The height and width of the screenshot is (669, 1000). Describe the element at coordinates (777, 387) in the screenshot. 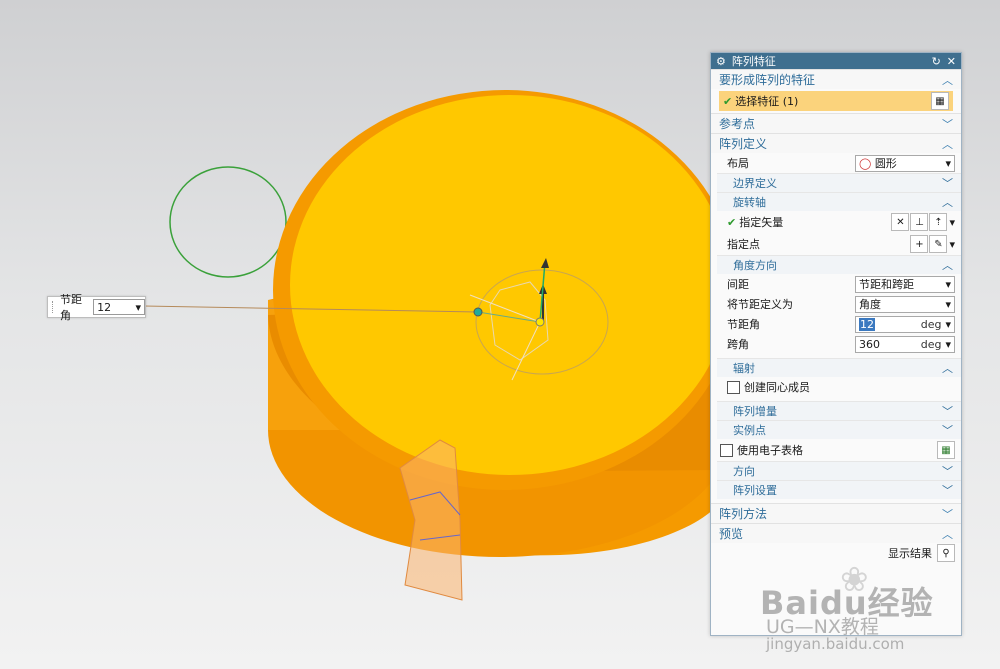

I see `create-concentric-label: 创建同心成员` at that location.